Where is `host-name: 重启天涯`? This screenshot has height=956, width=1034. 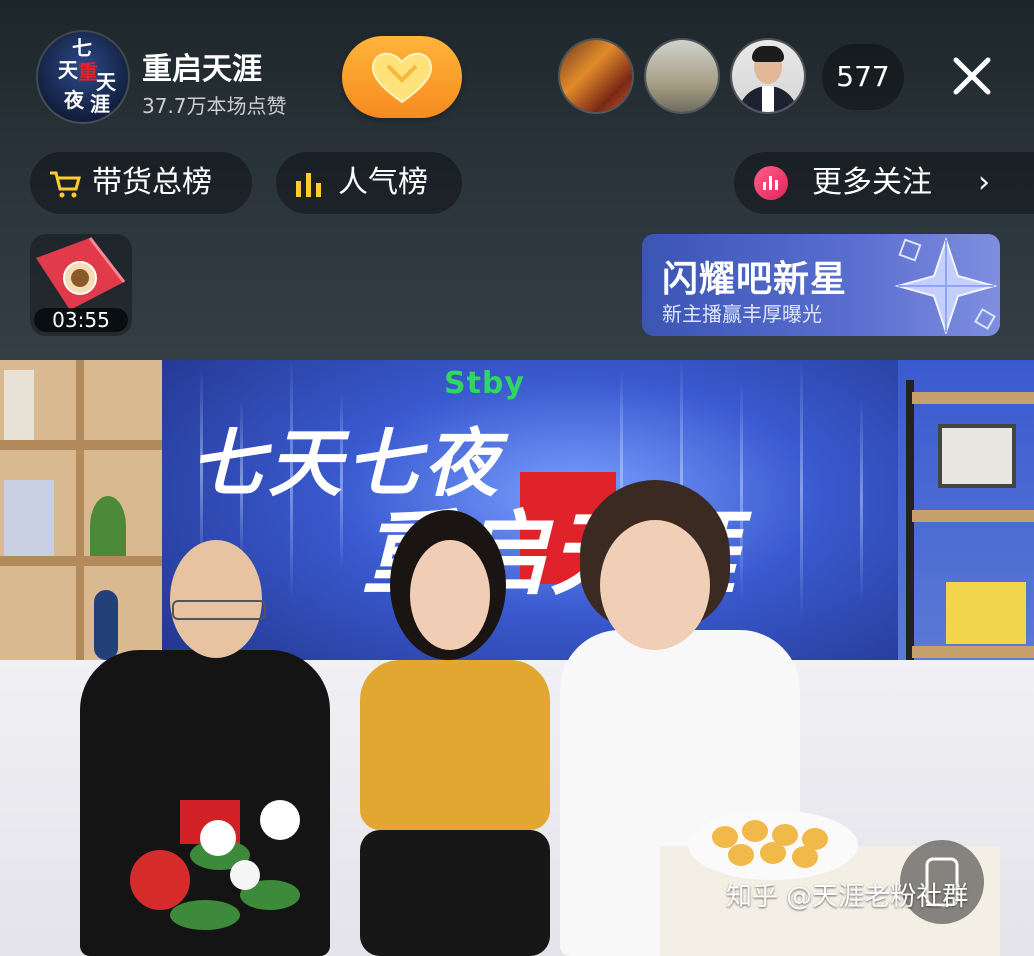
host-name: 重启天涯 is located at coordinates (202, 66).